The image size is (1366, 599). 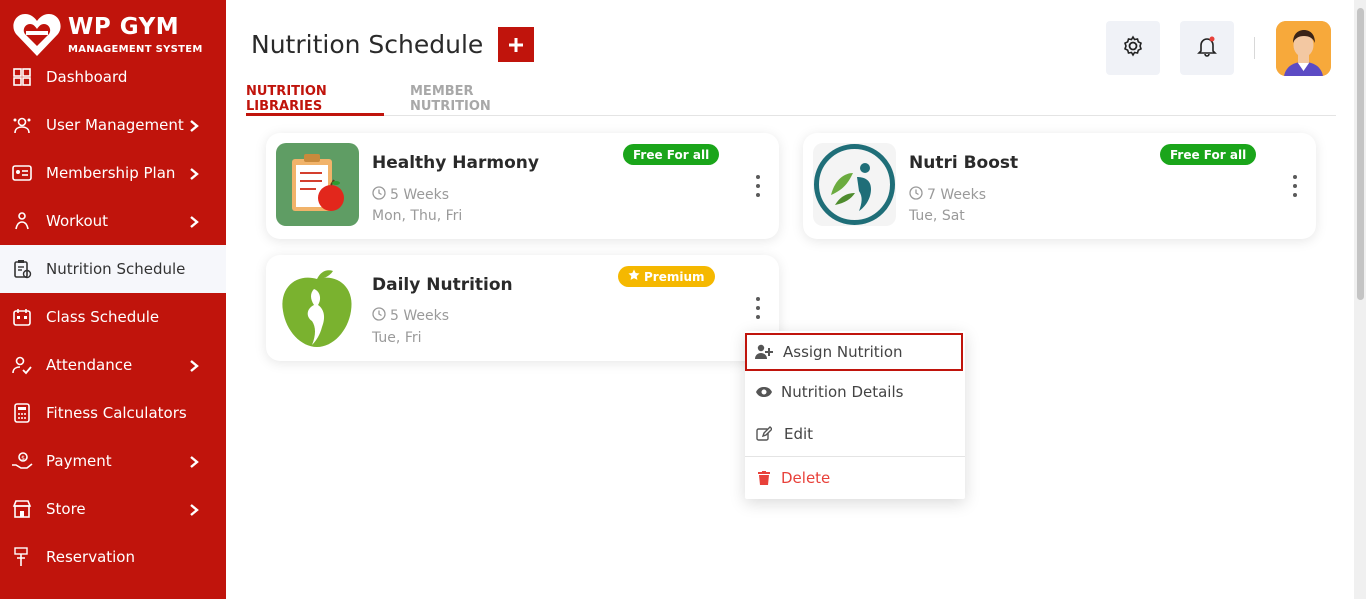 What do you see at coordinates (764, 392) in the screenshot?
I see `eye-icon` at bounding box center [764, 392].